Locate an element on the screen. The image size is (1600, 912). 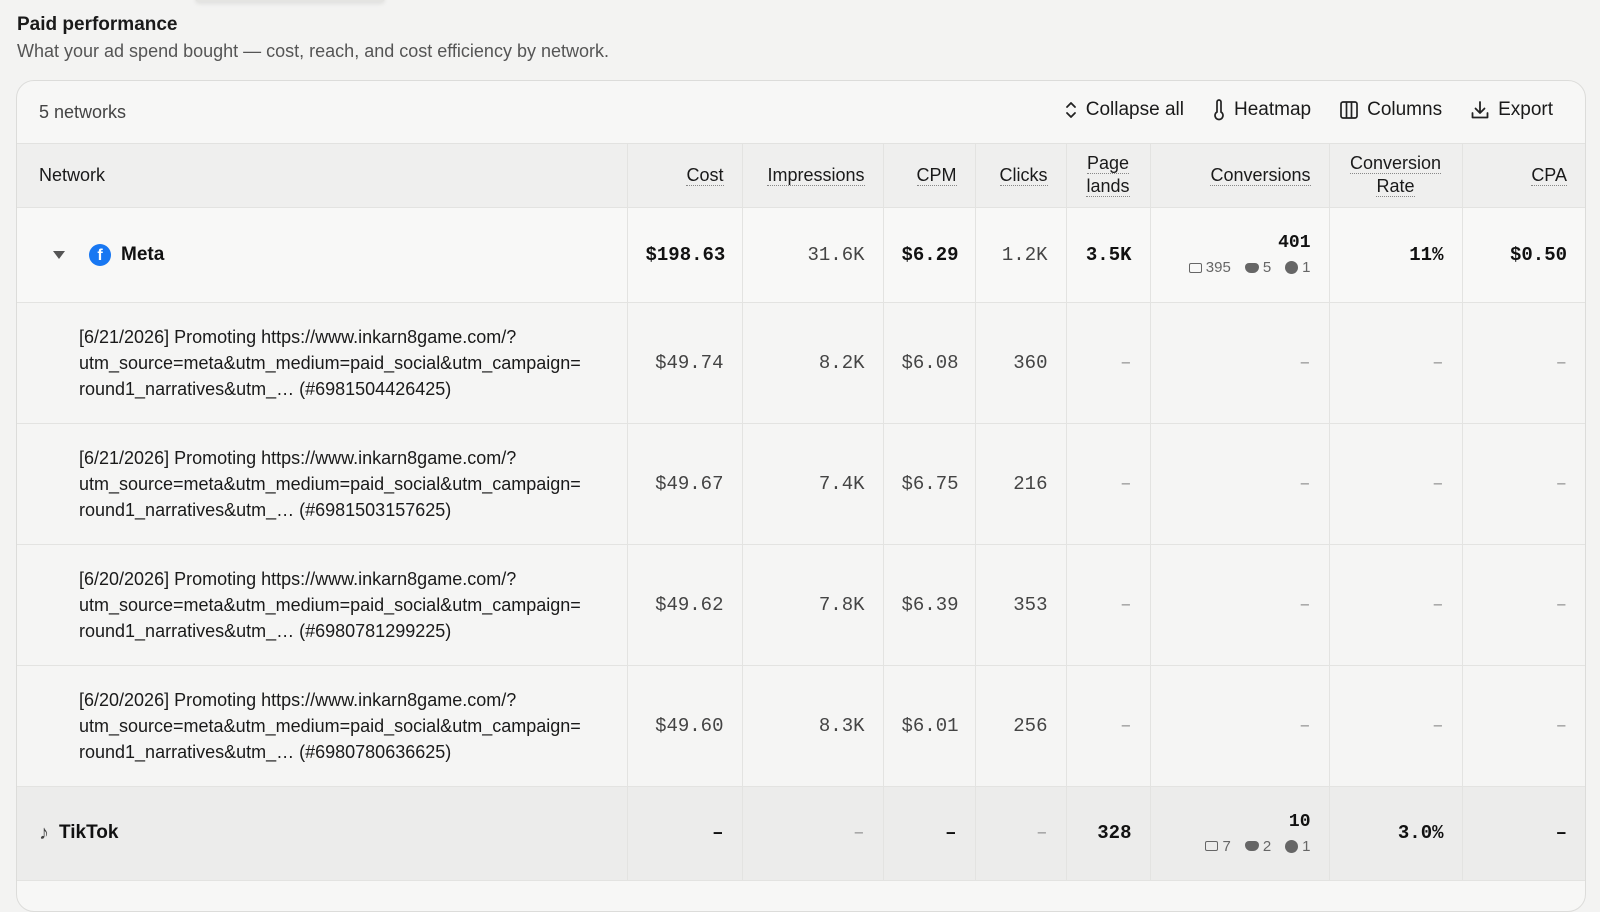
cpm-cell: – is located at coordinates (929, 833).